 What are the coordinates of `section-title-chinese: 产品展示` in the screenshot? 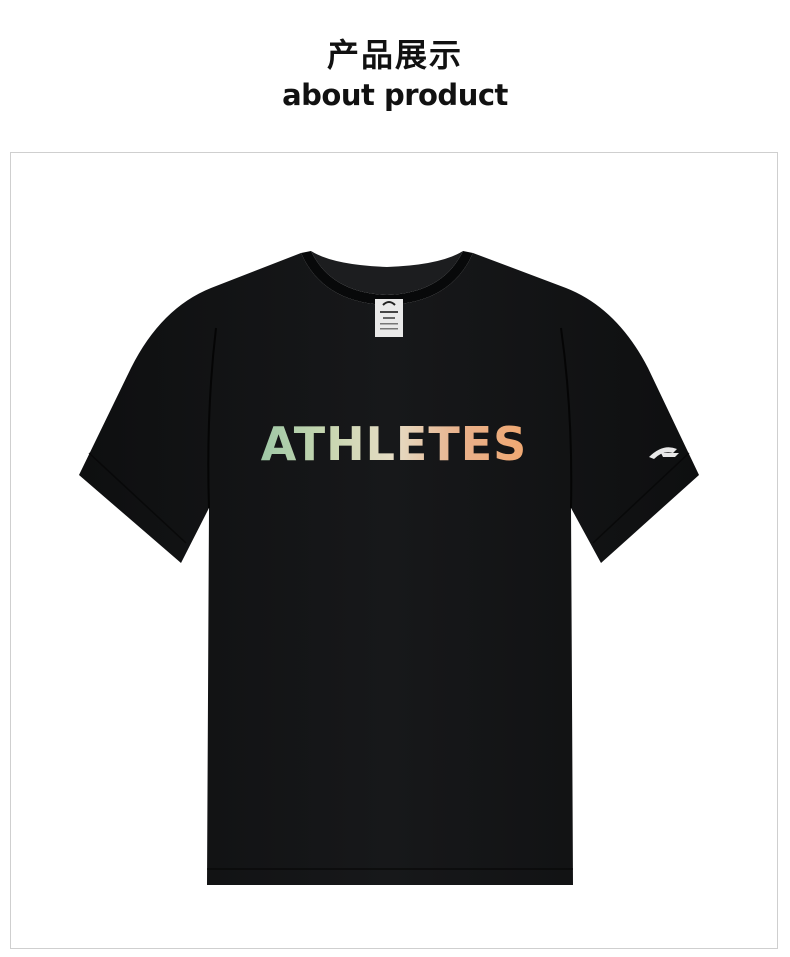 It's located at (394, 55).